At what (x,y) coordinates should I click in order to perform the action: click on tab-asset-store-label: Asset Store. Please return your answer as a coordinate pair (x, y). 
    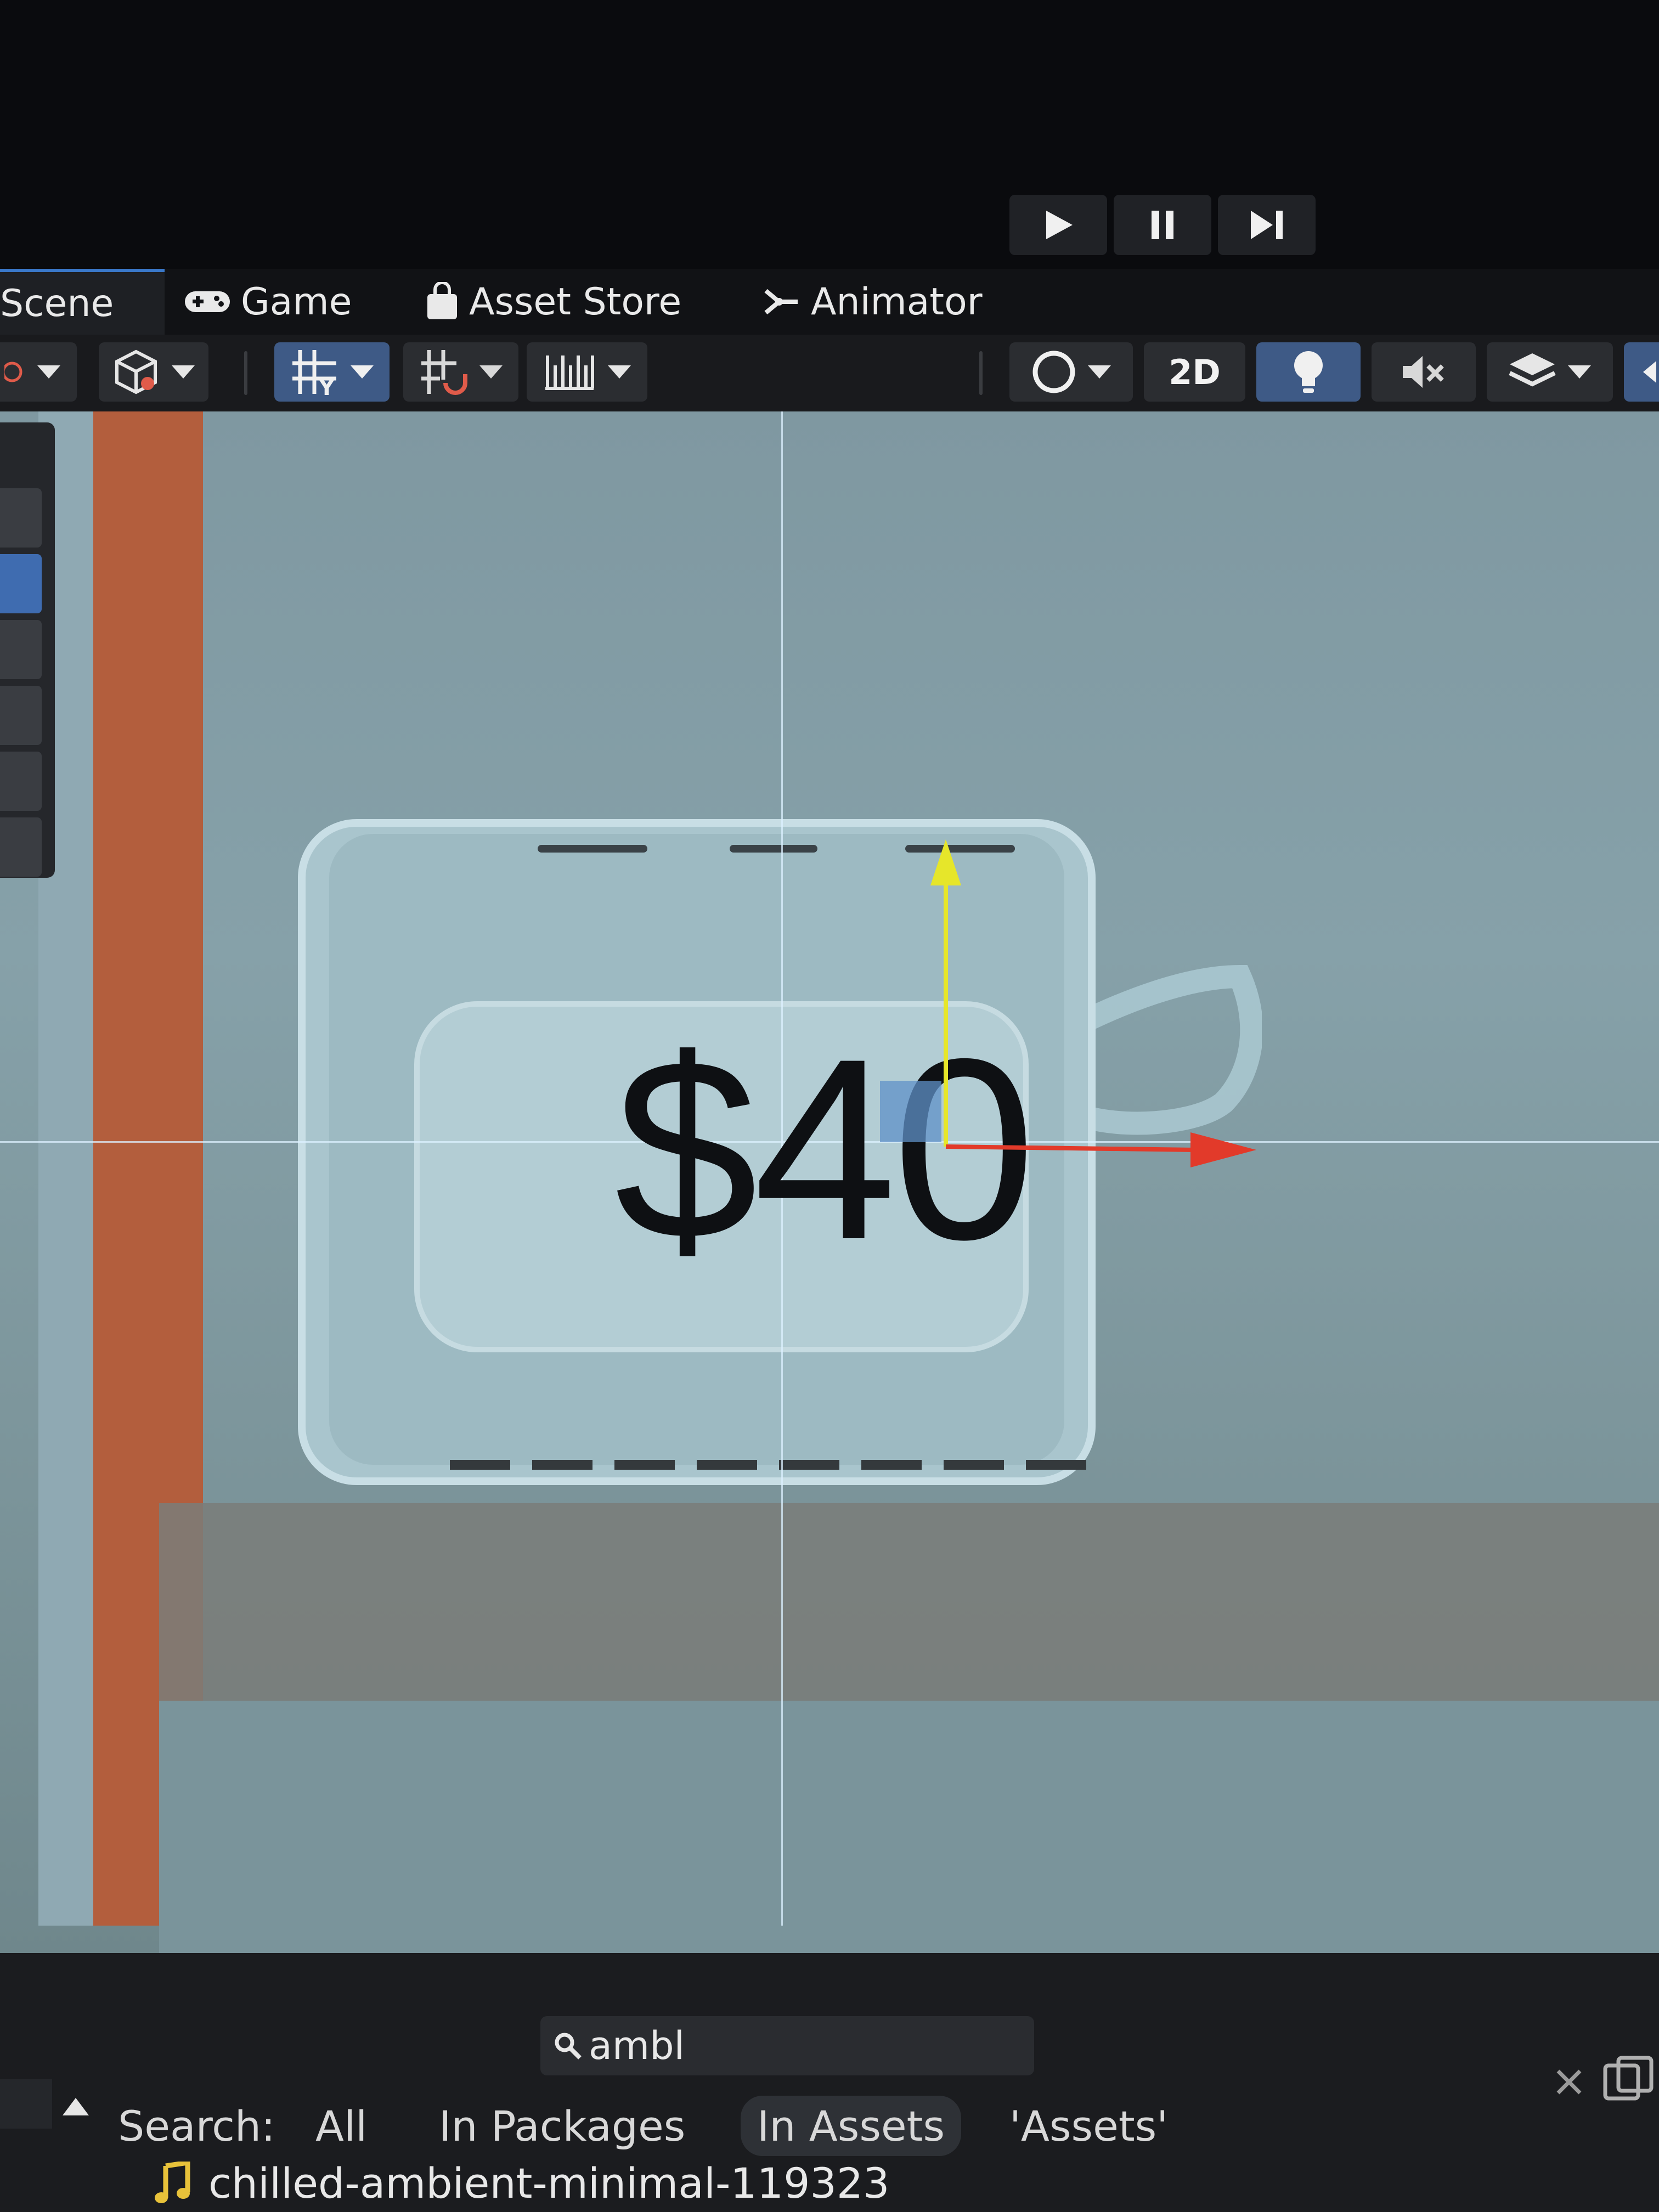
    Looking at the image, I should click on (575, 302).